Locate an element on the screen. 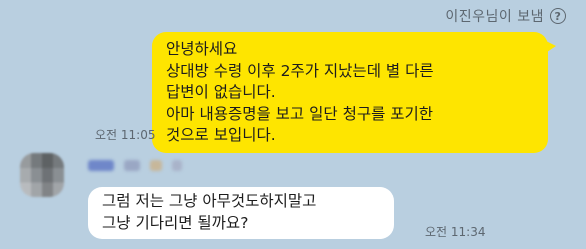 This screenshot has width=586, height=249. message-line: 안녕하세요 is located at coordinates (202, 49).